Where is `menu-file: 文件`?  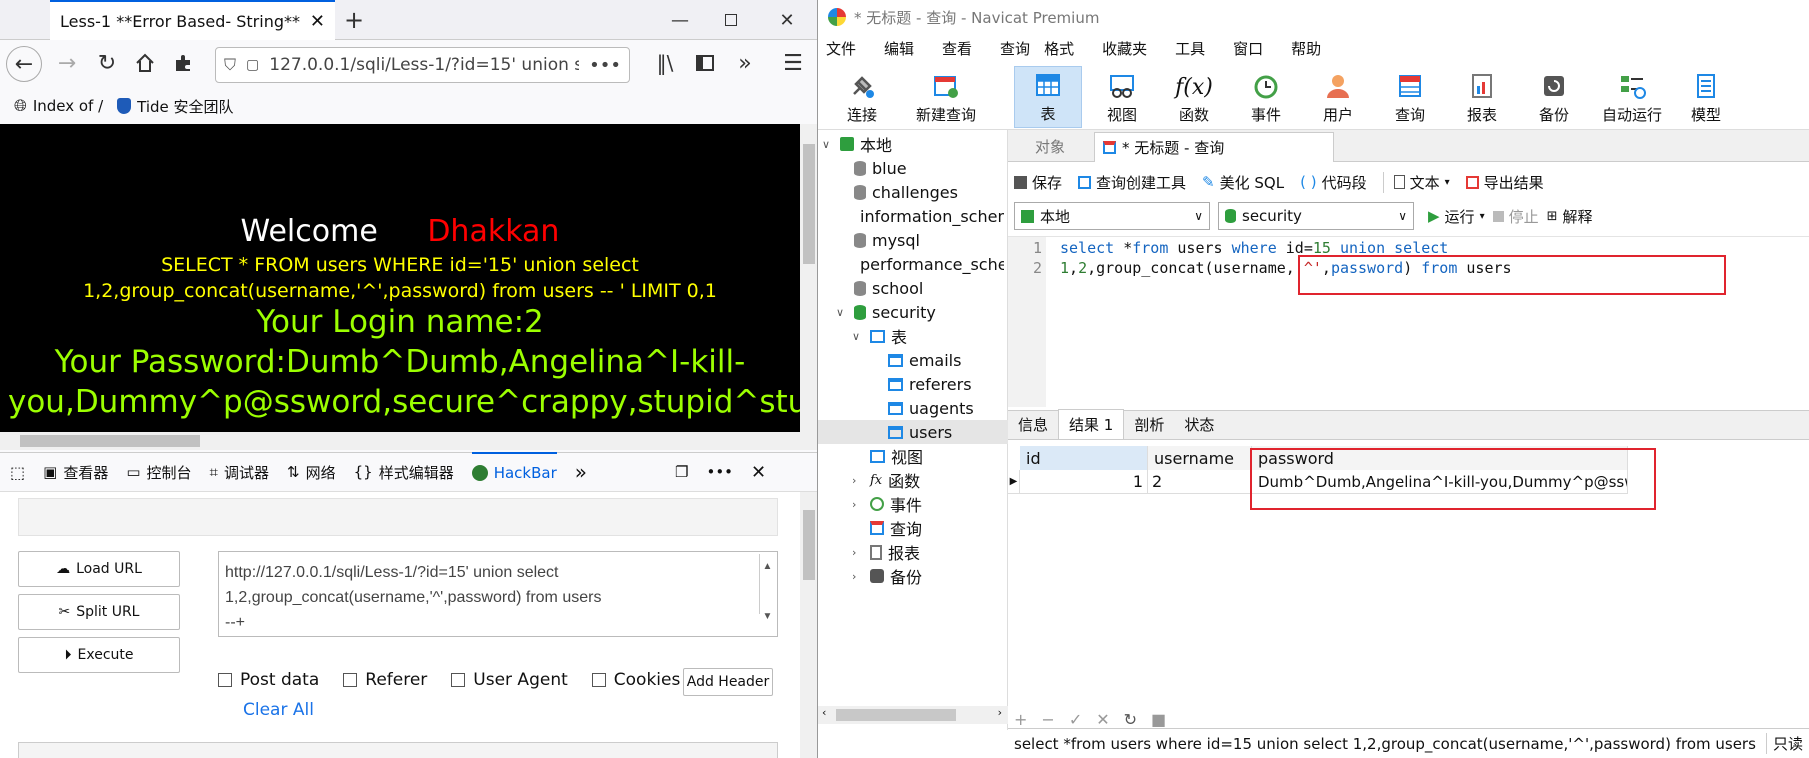 menu-file: 文件 is located at coordinates (841, 48).